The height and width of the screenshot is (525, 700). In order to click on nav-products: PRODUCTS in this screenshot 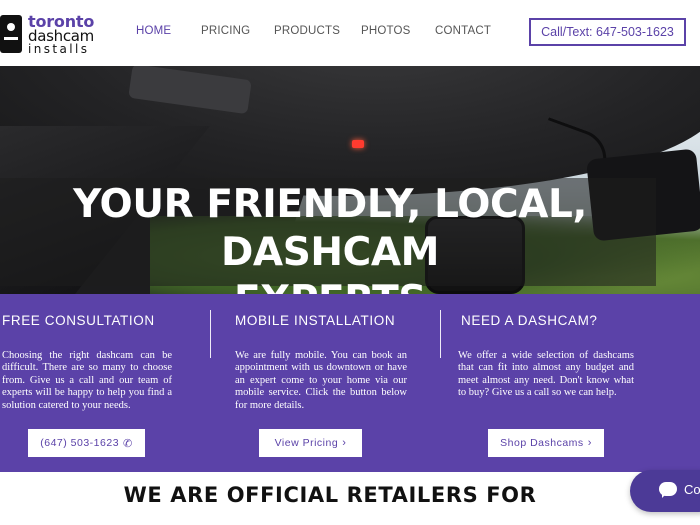, I will do `click(307, 31)`.